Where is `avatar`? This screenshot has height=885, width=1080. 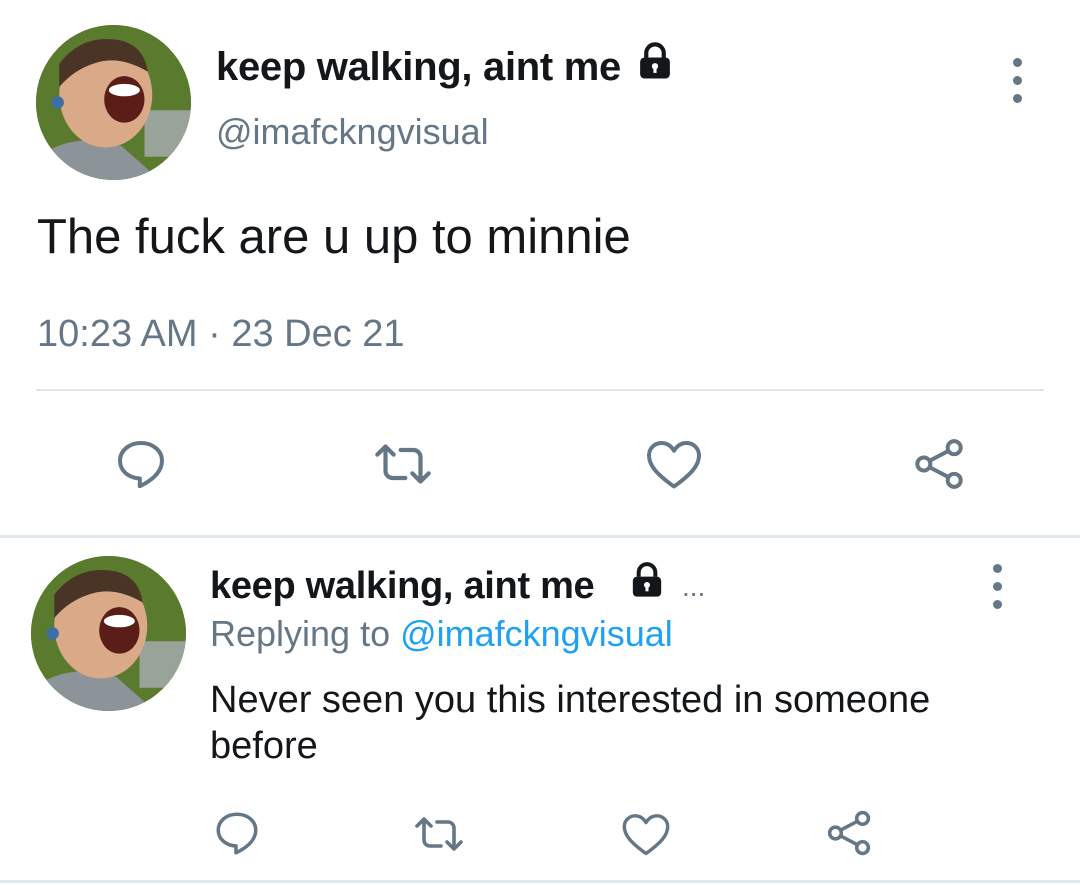 avatar is located at coordinates (113, 102).